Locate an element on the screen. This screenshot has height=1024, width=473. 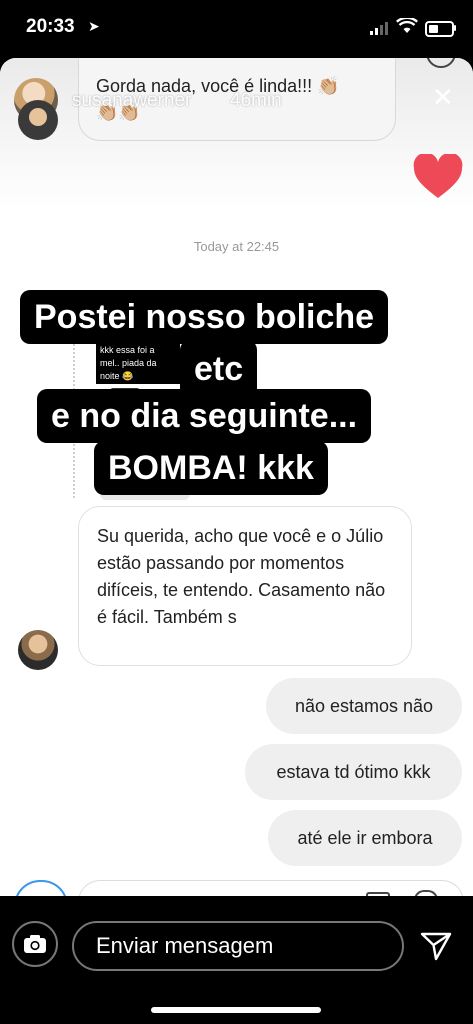
reply-input is located at coordinates (238, 946).